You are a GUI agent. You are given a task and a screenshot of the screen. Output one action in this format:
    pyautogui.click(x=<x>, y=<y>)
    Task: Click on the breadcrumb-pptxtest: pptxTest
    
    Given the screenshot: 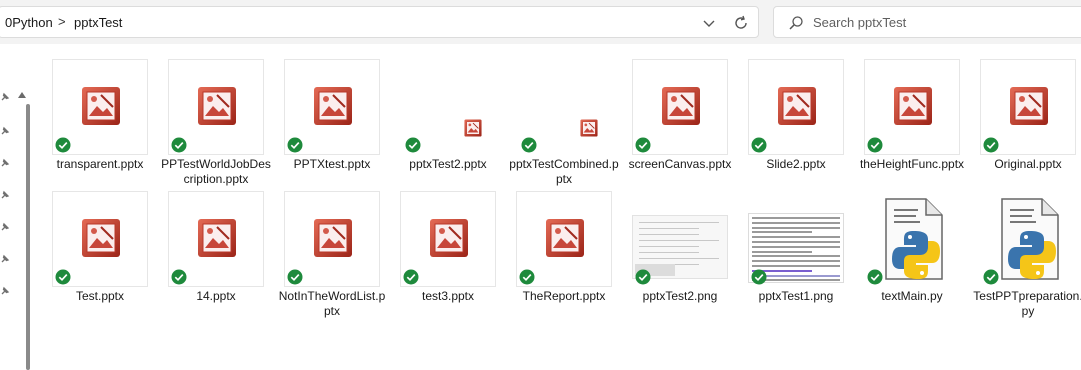 What is the action you would take?
    pyautogui.click(x=98, y=22)
    